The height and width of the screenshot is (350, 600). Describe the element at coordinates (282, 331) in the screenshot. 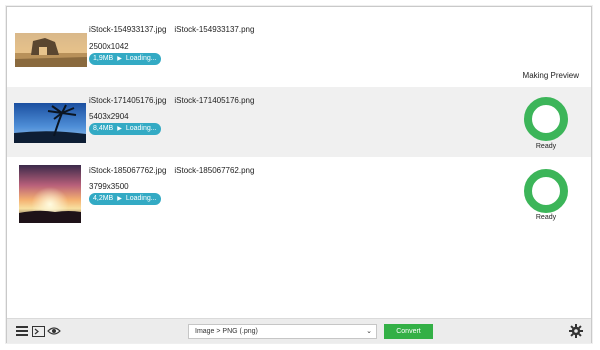

I see `format-select: Image > PNG (.png) ⌄` at that location.